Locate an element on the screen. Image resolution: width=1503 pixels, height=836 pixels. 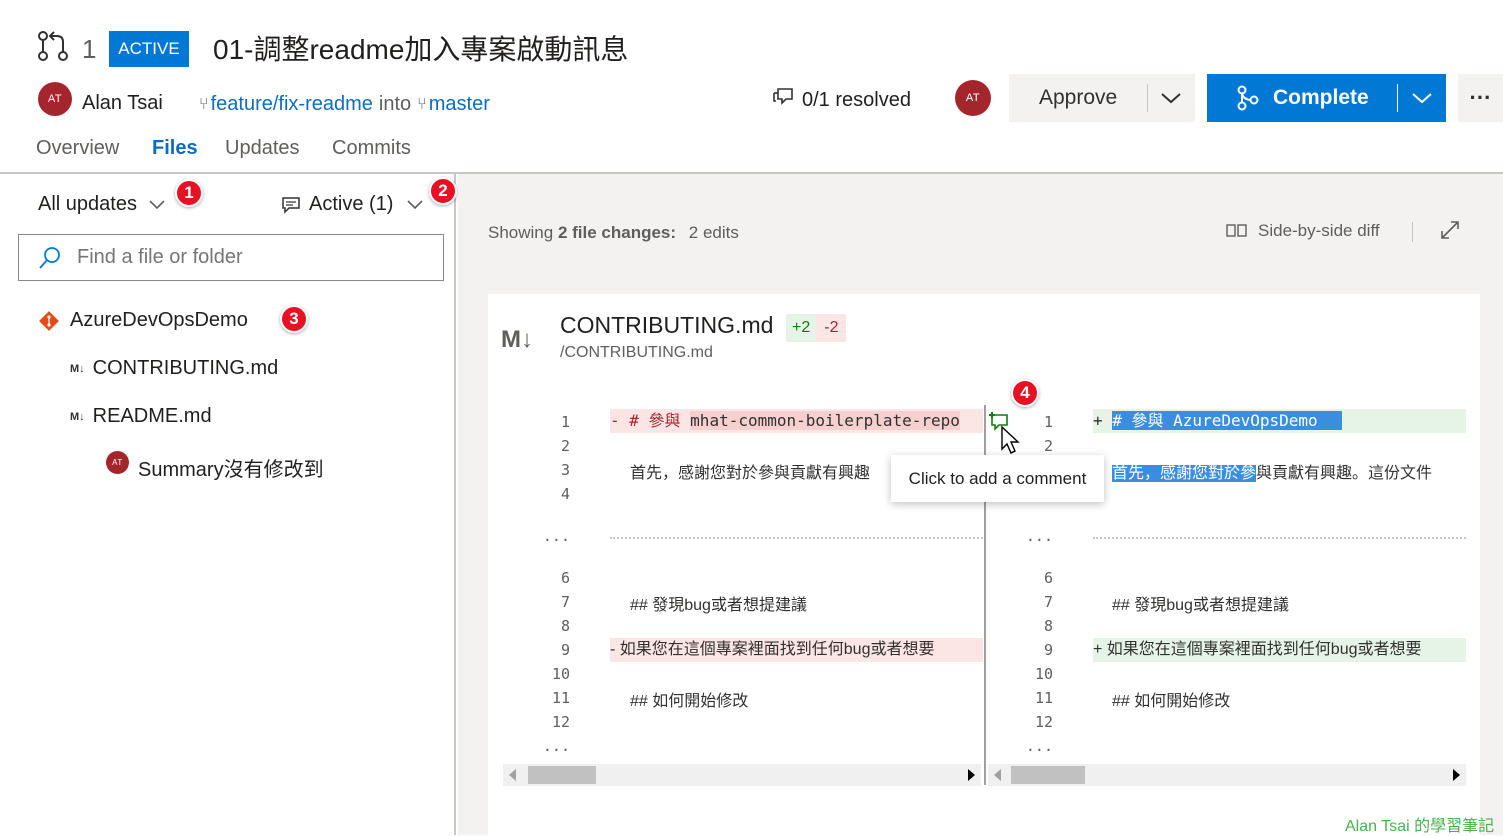
author-name: Alan Tsai is located at coordinates (122, 103).